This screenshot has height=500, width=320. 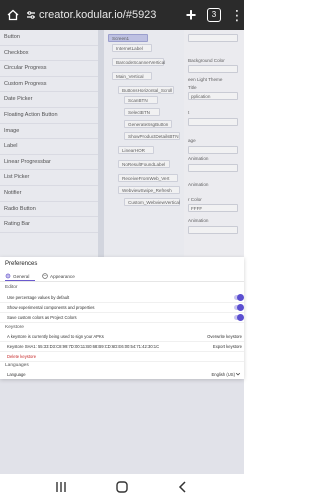 I want to click on browser-toolbar: creator.kodular.io/#5923 + 3 ⋮, so click(x=122, y=15).